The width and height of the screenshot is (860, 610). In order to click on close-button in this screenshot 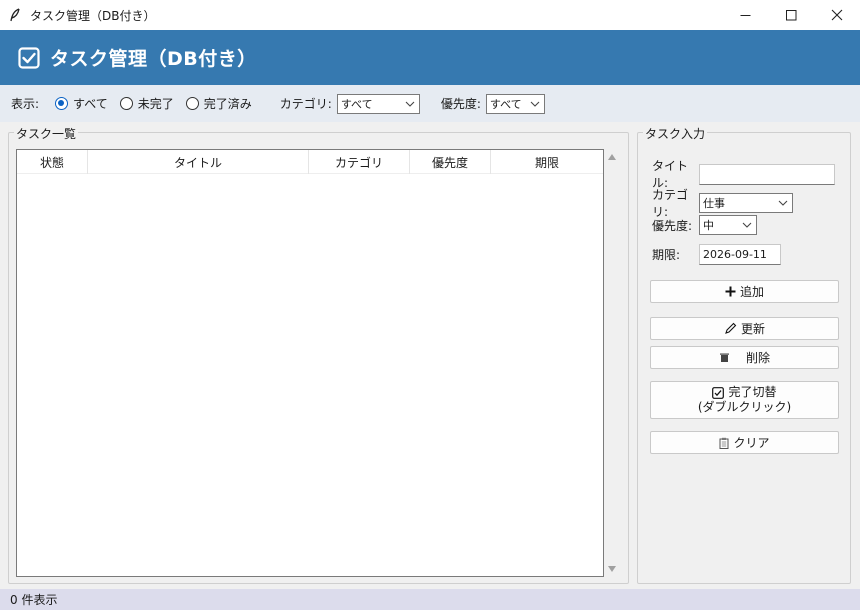, I will do `click(837, 15)`.